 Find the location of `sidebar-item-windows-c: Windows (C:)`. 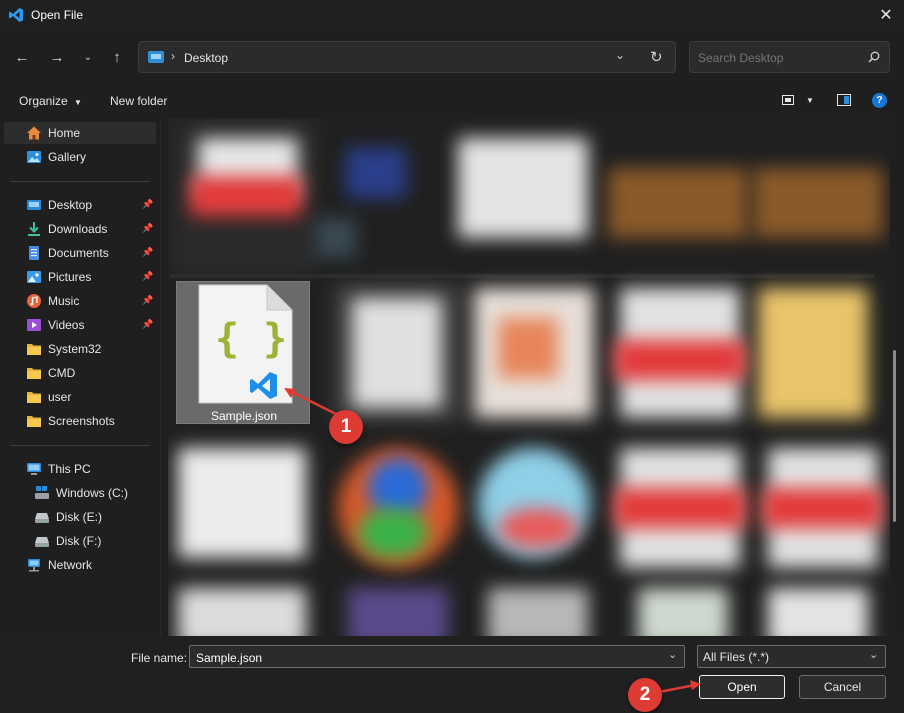

sidebar-item-windows-c: Windows (C:) is located at coordinates (80, 493).